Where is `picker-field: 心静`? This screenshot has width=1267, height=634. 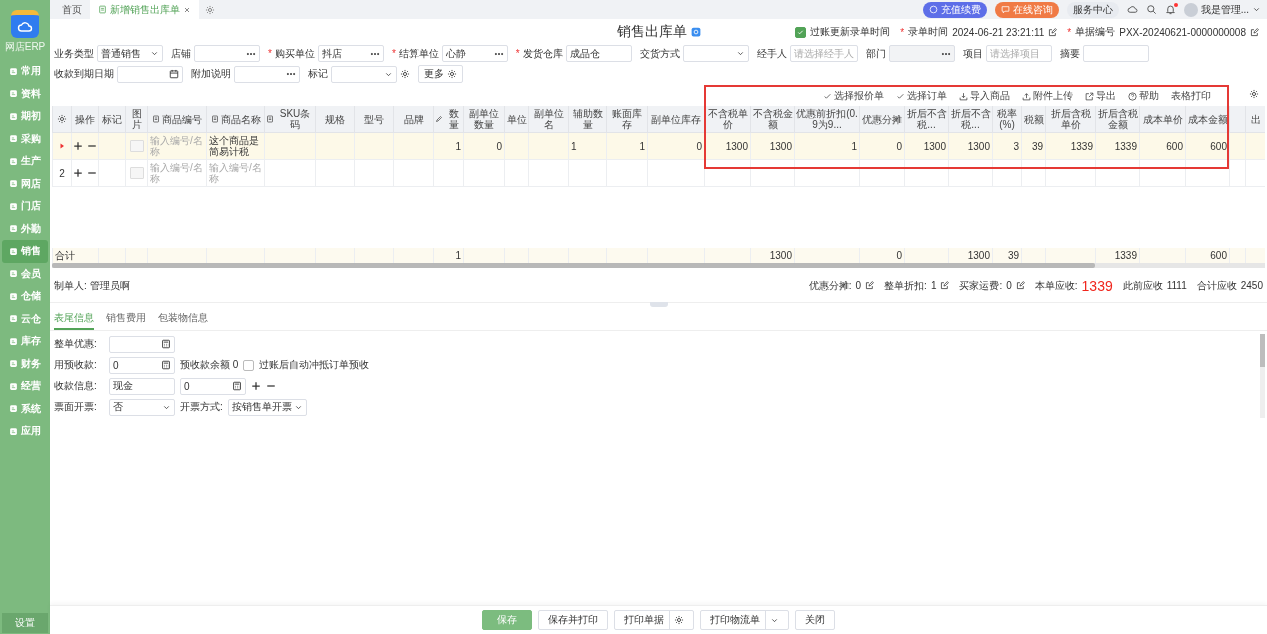
picker-field: 心静 is located at coordinates (474, 53).